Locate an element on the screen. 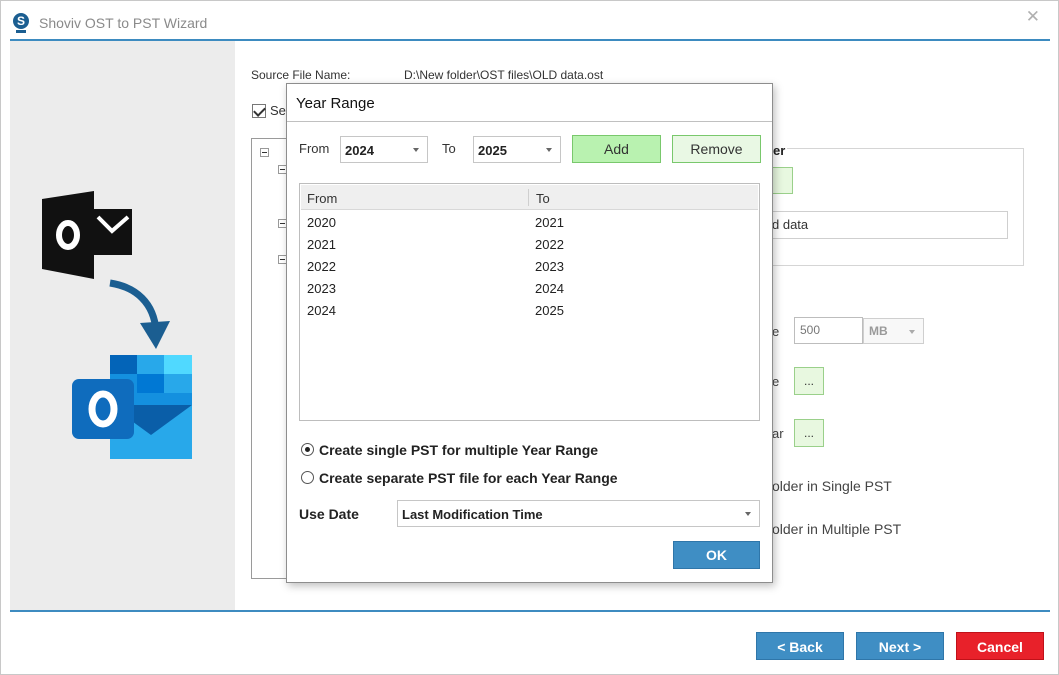 This screenshot has height=675, width=1059. row-from: 2024 is located at coordinates (321, 310).